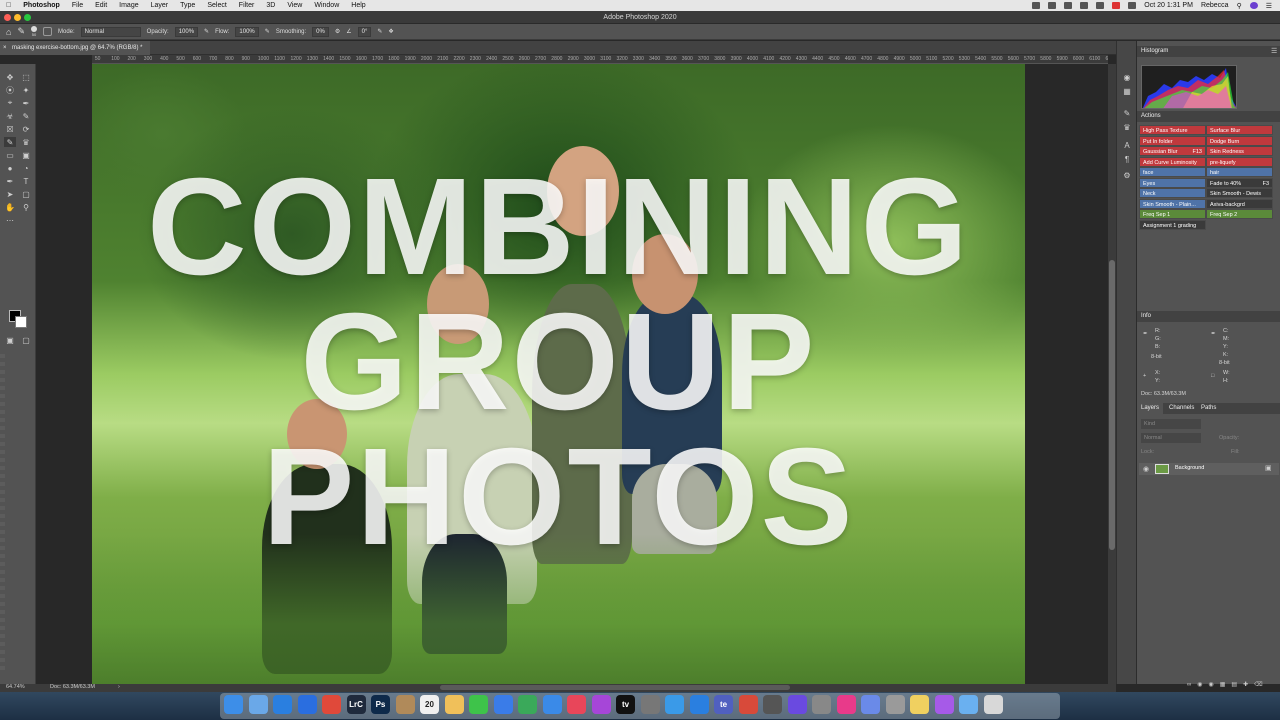 This screenshot has width=1280, height=720. I want to click on preferences-icon, so click(650, 704).